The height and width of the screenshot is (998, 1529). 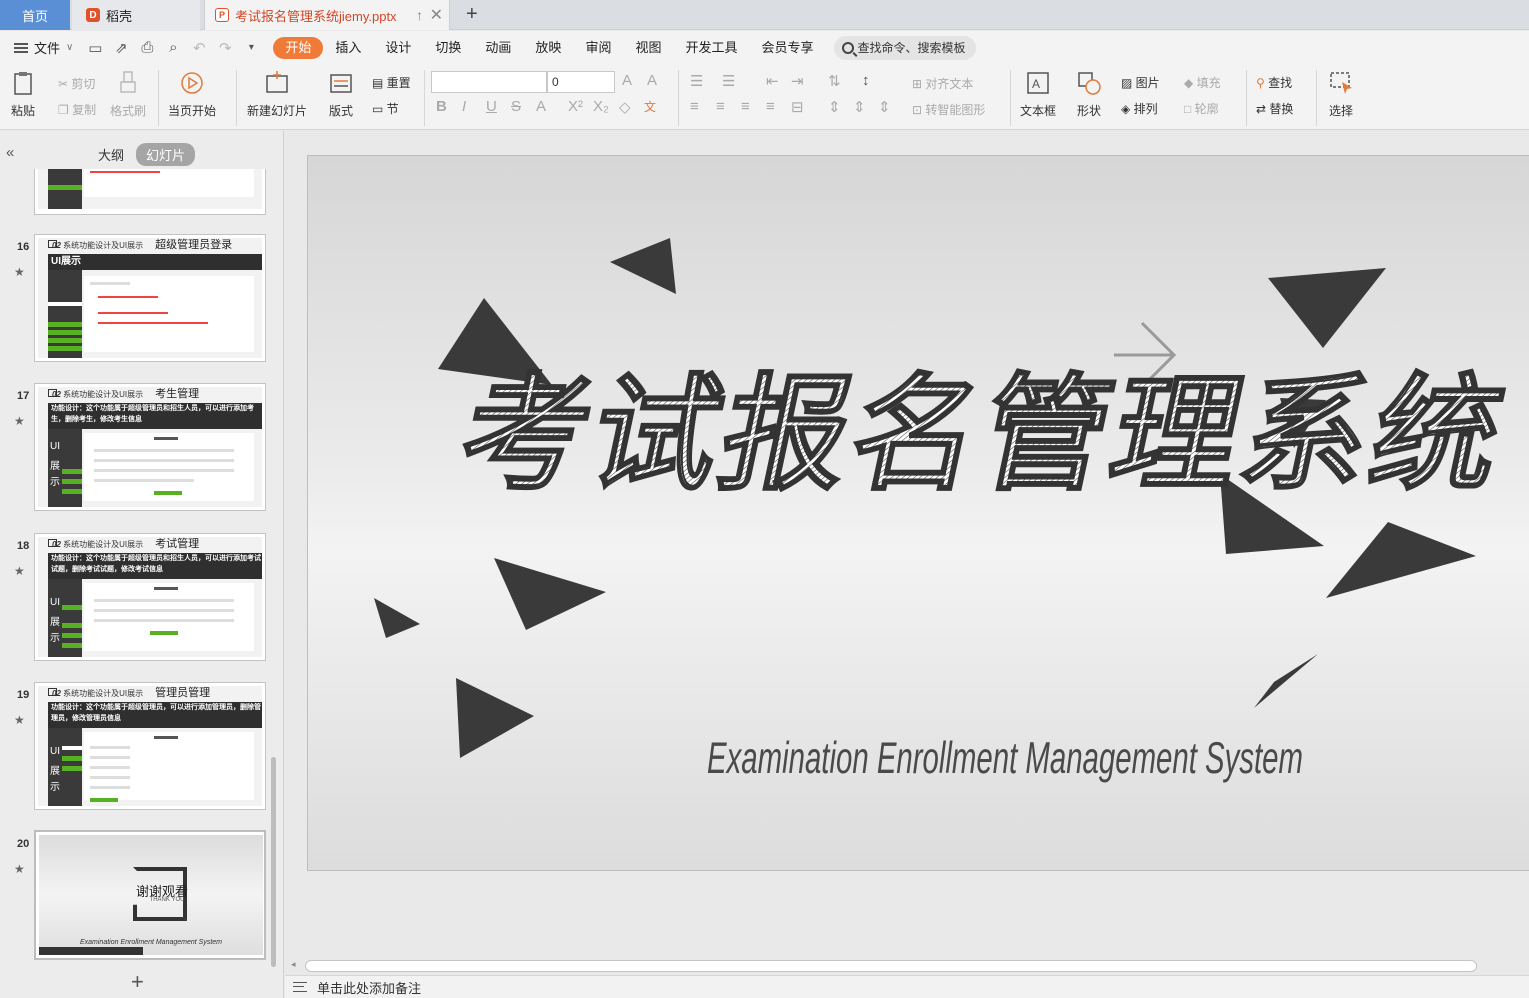 What do you see at coordinates (498, 48) in the screenshot?
I see `tab-animation: 动画` at bounding box center [498, 48].